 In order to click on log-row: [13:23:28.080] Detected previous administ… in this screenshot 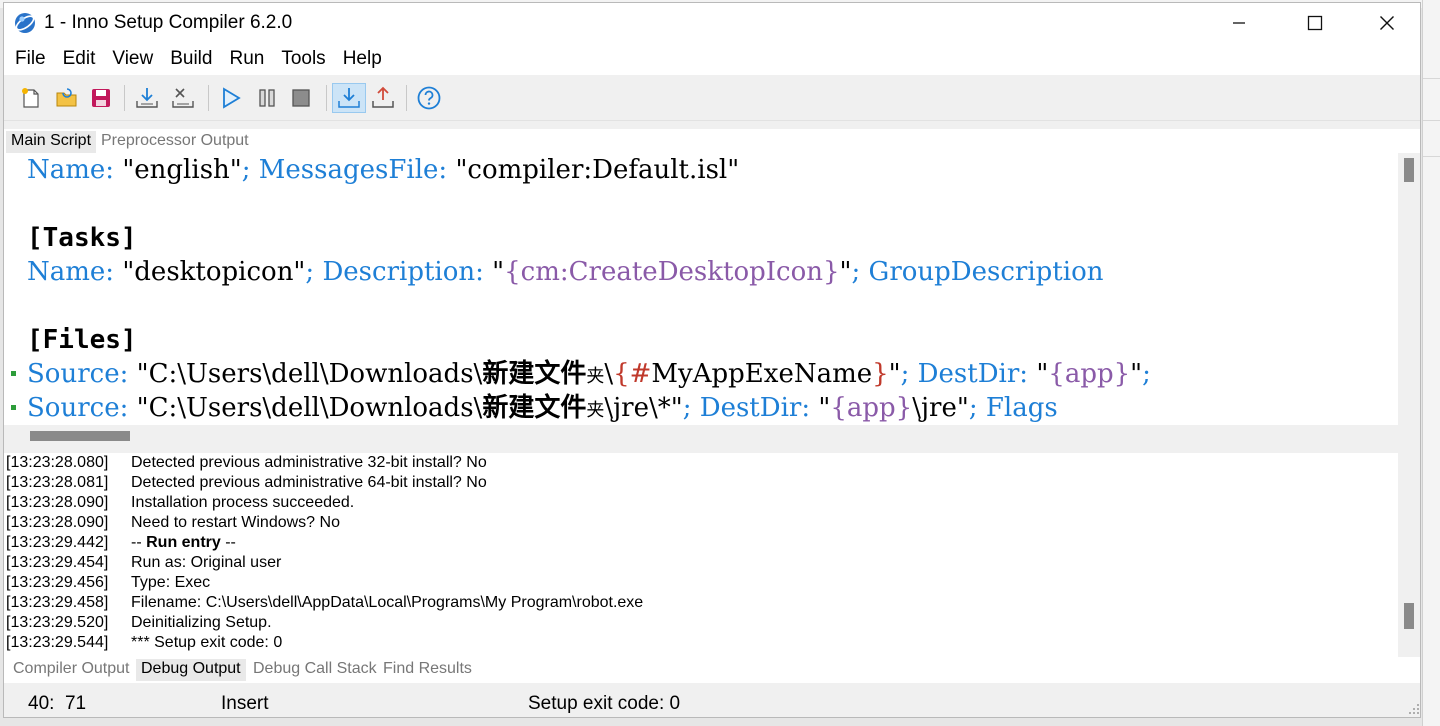, I will do `click(246, 462)`.